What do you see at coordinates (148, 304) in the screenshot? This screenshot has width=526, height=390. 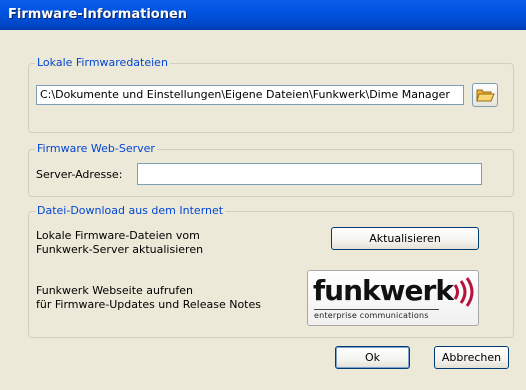 I see `website-description-line2: für Firmware-Updates und Release Notes` at bounding box center [148, 304].